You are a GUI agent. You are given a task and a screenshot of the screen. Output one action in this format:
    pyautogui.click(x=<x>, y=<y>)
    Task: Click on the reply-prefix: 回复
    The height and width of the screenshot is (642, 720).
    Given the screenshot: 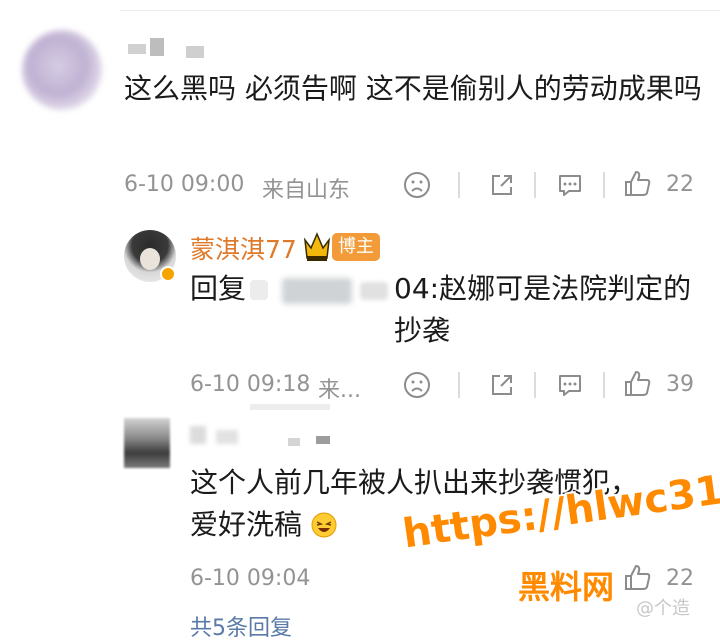 What is the action you would take?
    pyautogui.click(x=218, y=288)
    